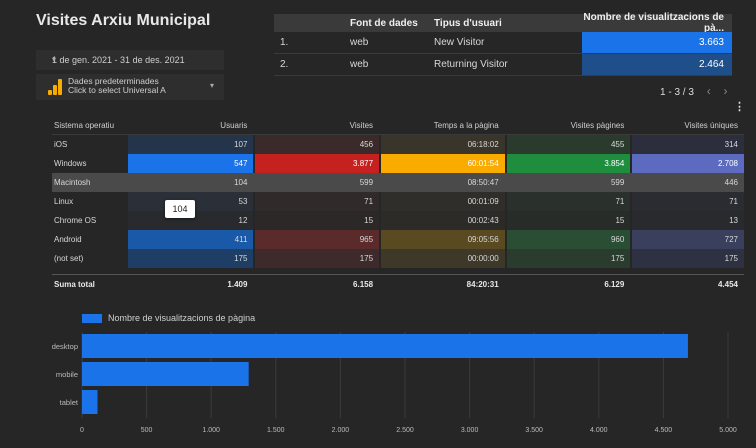  Describe the element at coordinates (284, 64) in the screenshot. I see `row-index: 2.` at that location.